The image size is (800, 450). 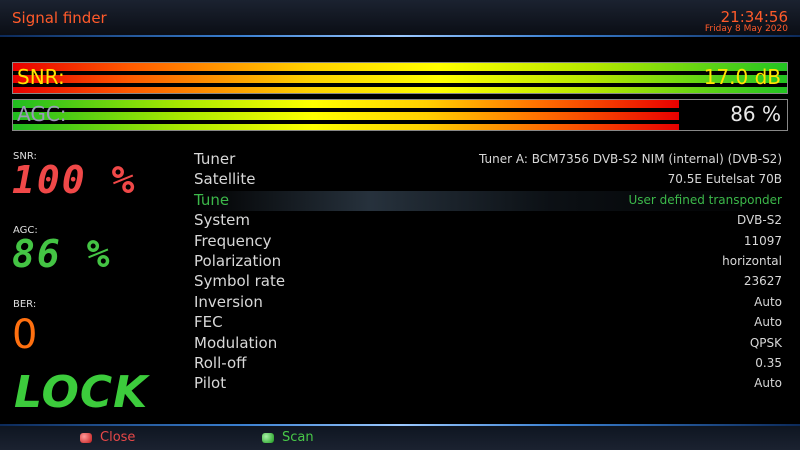 What do you see at coordinates (298, 437) in the screenshot?
I see `scan-button-label: Scan` at bounding box center [298, 437].